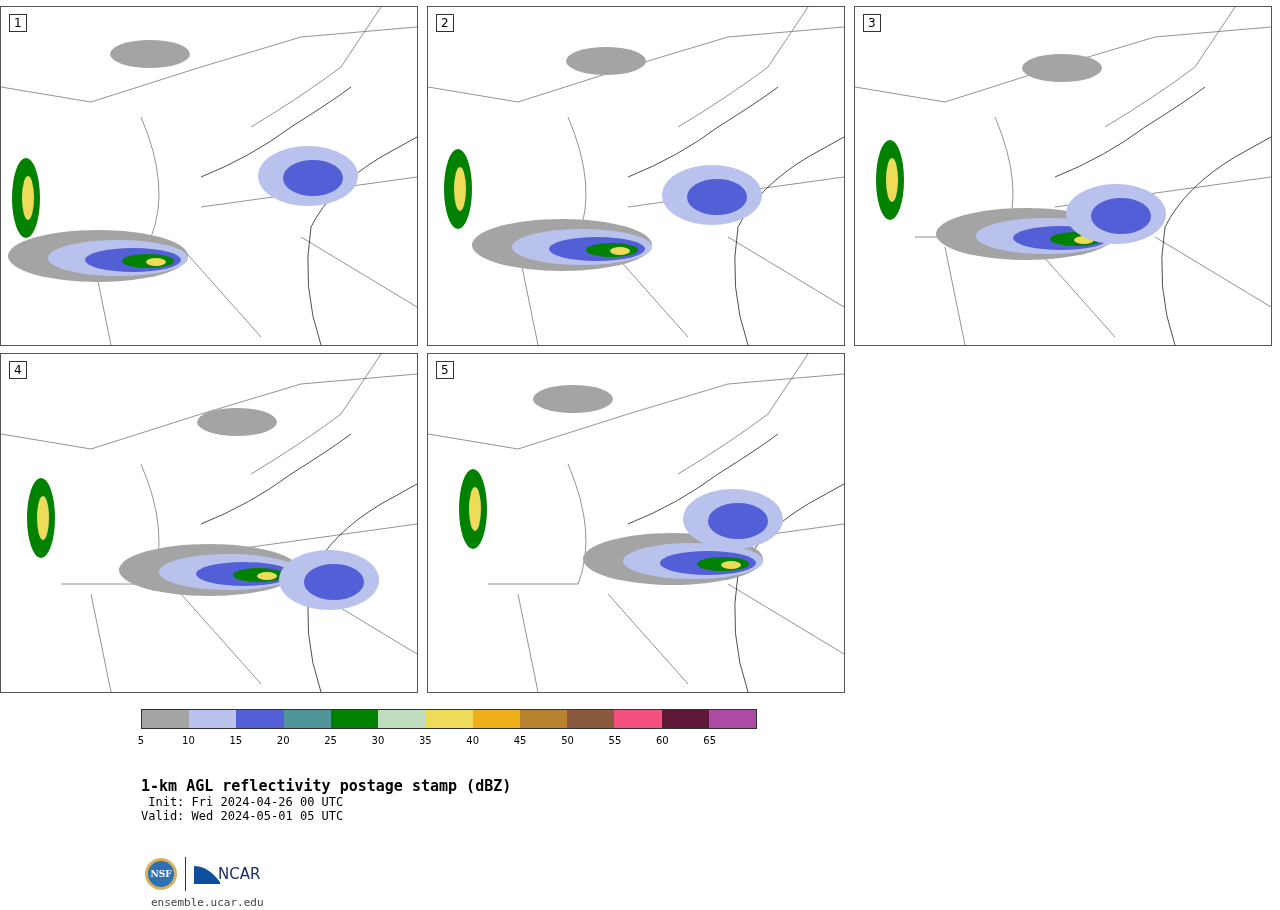 The height and width of the screenshot is (910, 1280). I want to click on tick-label: 50, so click(567, 740).